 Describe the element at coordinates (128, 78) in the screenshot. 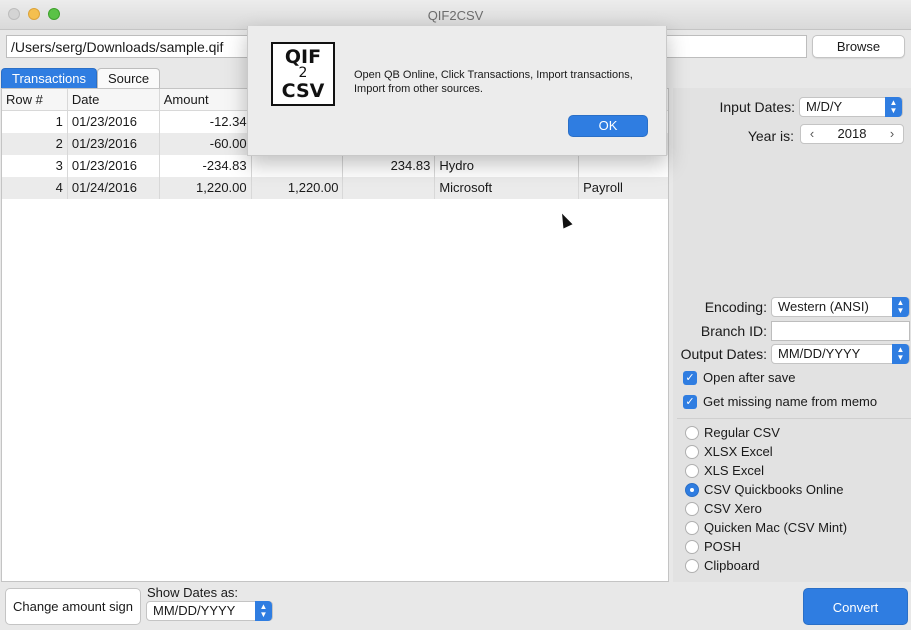

I see `tab-source: Source` at that location.